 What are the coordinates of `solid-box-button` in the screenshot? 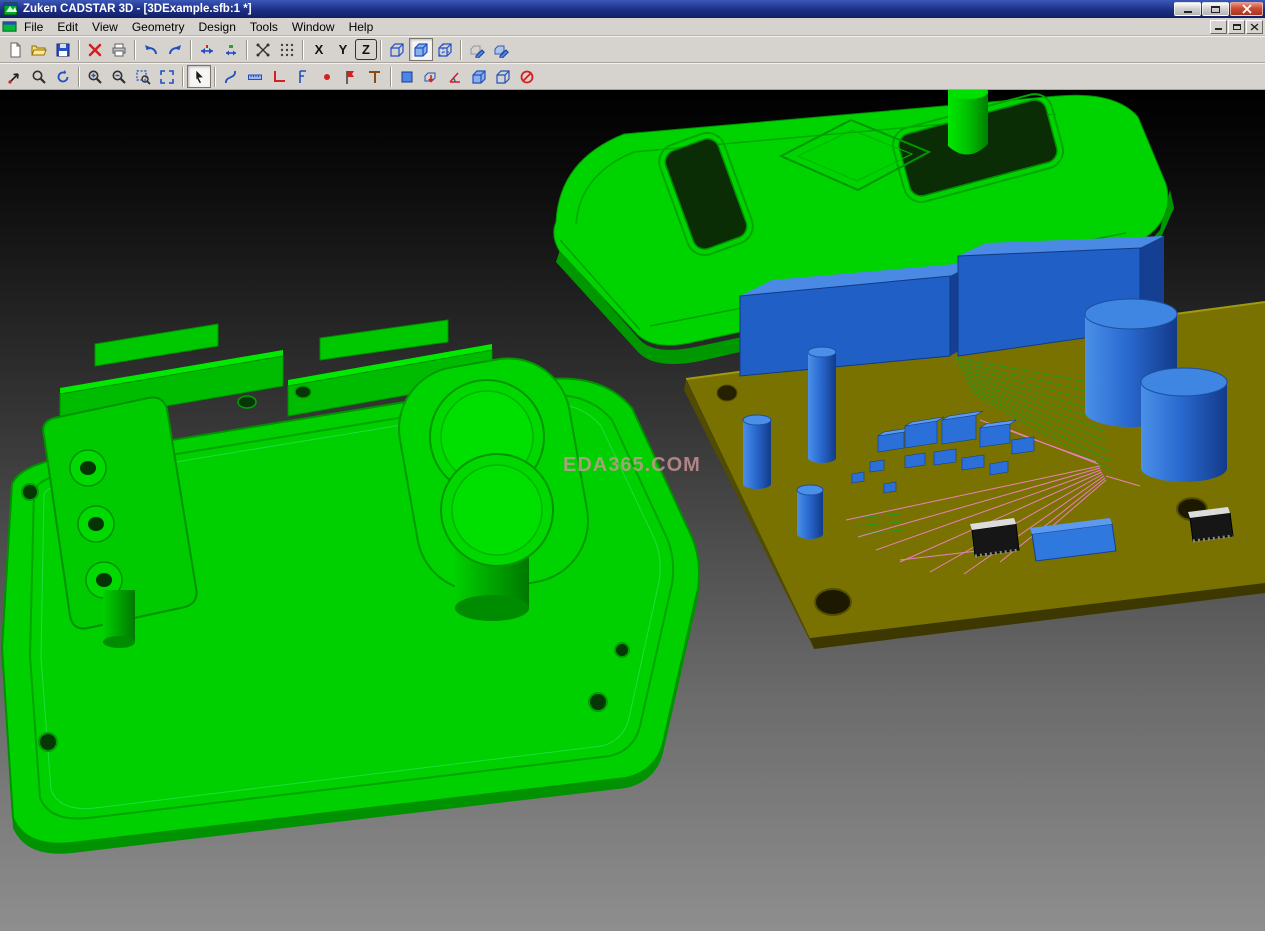 It's located at (479, 76).